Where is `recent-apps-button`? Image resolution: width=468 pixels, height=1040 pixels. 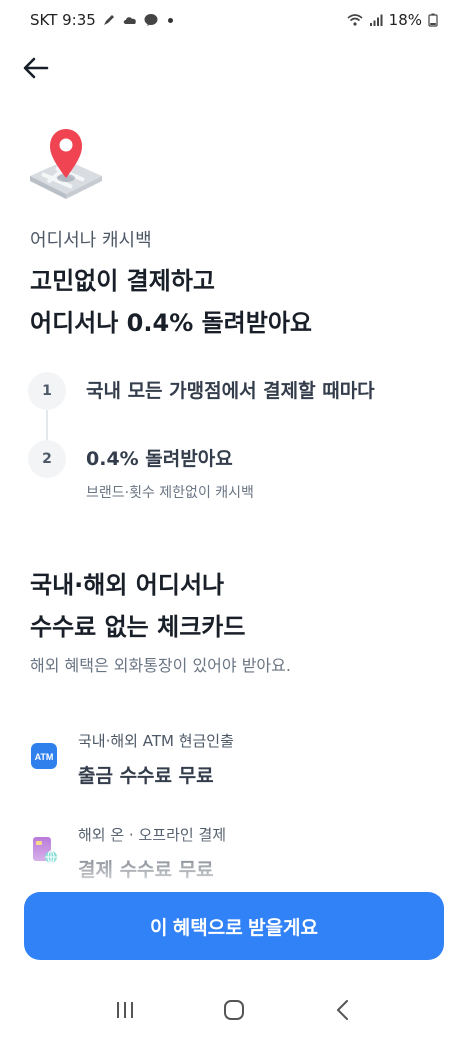
recent-apps-button is located at coordinates (125, 1010).